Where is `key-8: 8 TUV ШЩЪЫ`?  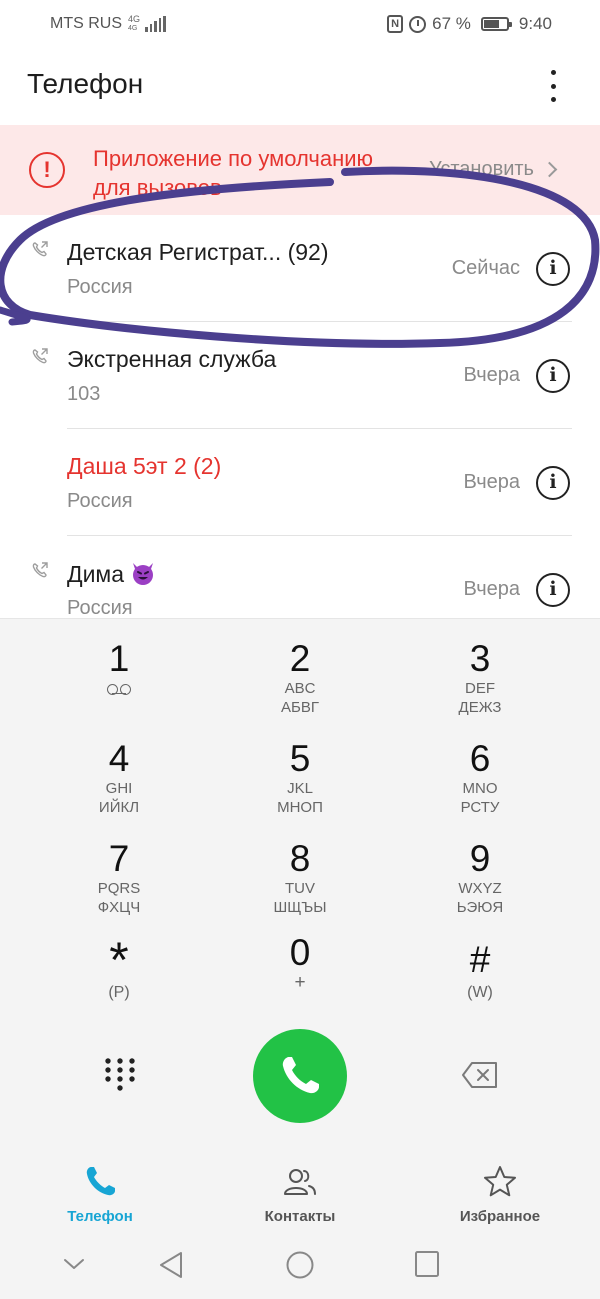 key-8: 8 TUV ШЩЪЫ is located at coordinates (300, 884).